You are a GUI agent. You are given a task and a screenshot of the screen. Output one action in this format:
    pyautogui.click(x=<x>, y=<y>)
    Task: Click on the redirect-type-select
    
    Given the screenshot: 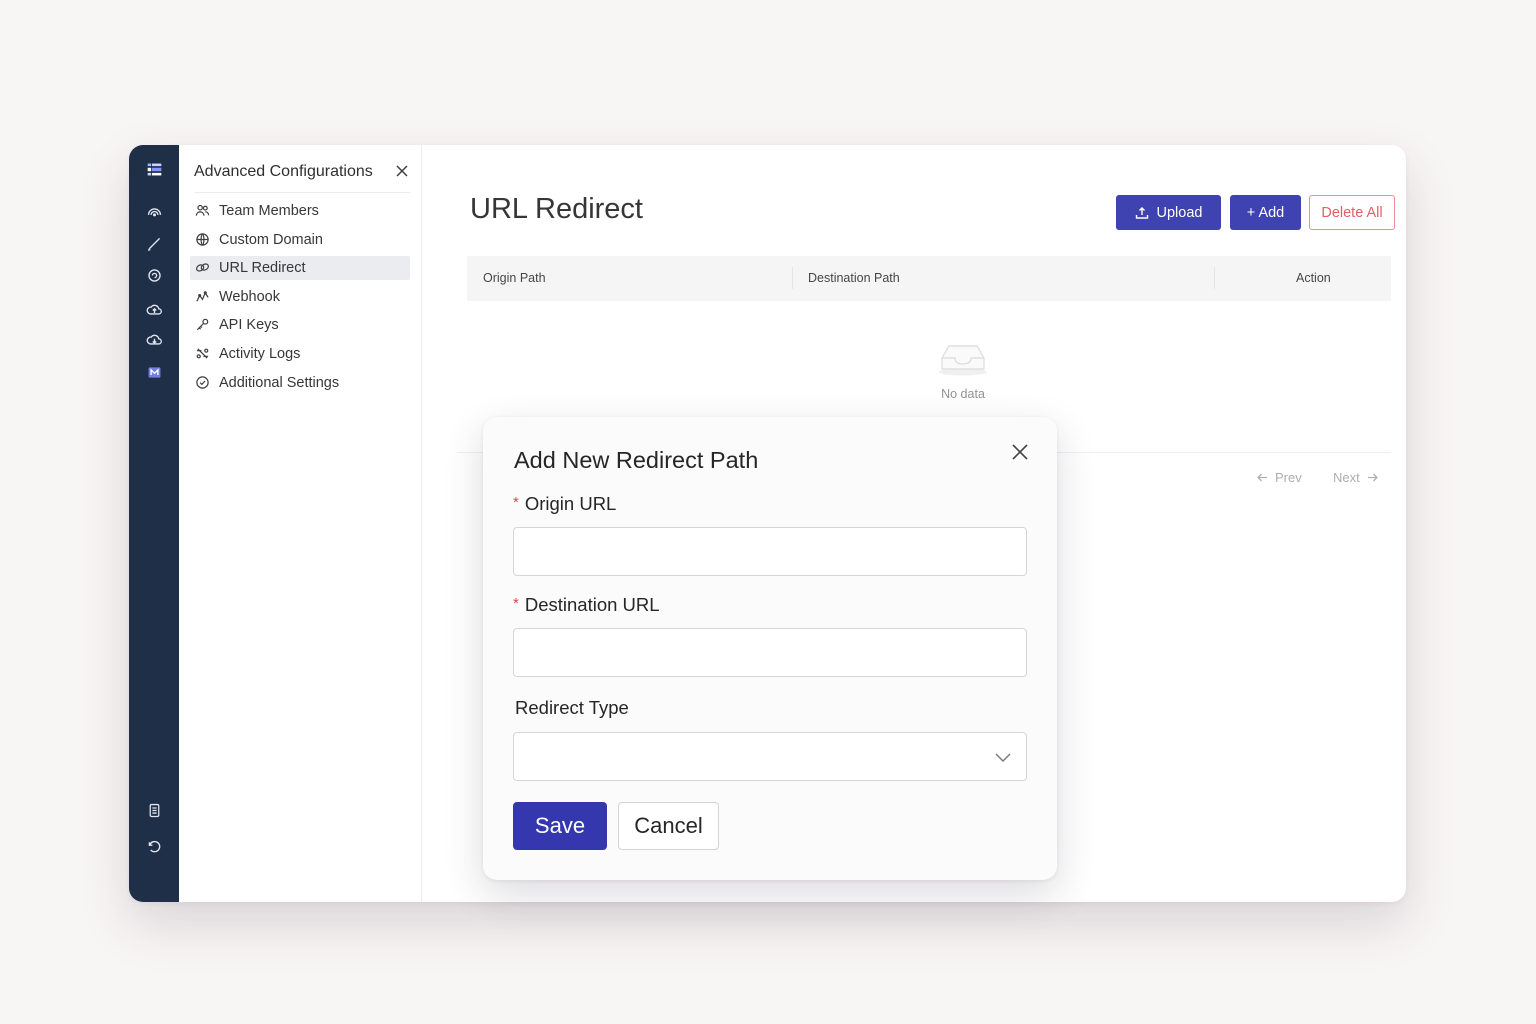 What is the action you would take?
    pyautogui.click(x=770, y=756)
    